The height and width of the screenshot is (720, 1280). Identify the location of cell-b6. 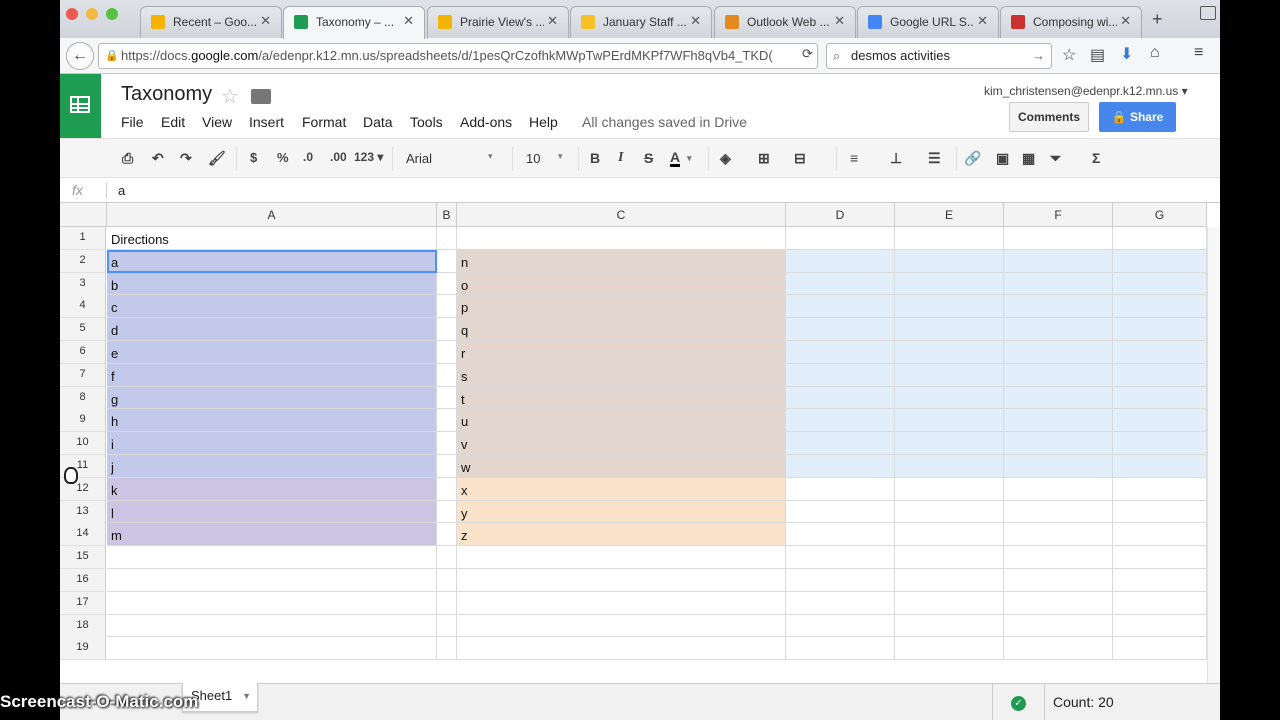
(447, 352).